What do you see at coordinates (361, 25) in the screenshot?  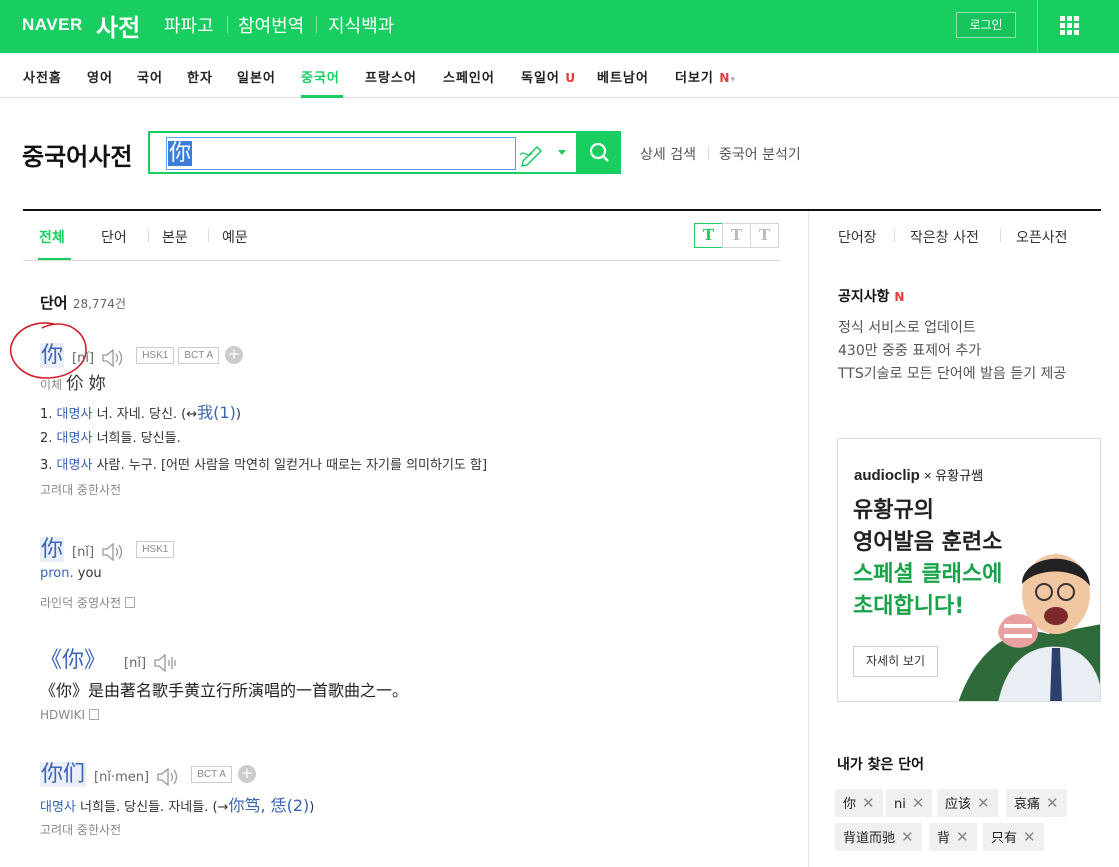 I see `gnb-encyclopedia: 지식백과` at bounding box center [361, 25].